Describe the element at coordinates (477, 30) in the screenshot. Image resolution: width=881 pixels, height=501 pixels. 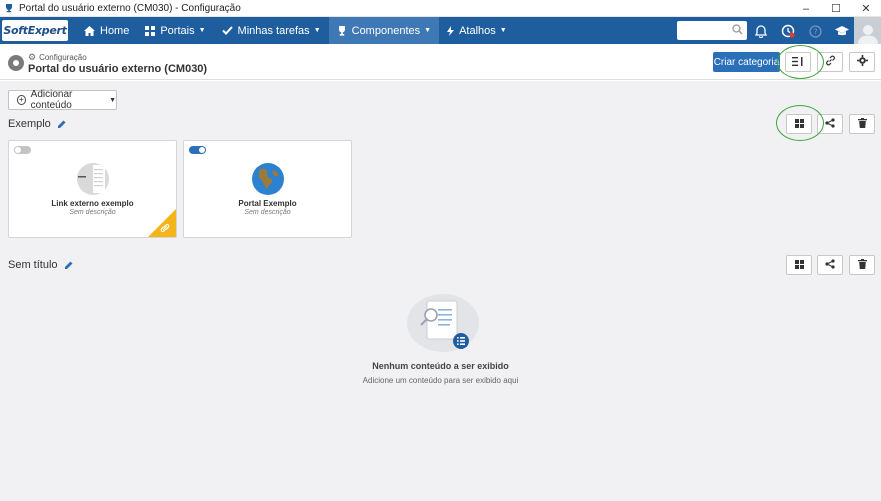
I see `nav-atalhos: Atalhos ▼` at that location.